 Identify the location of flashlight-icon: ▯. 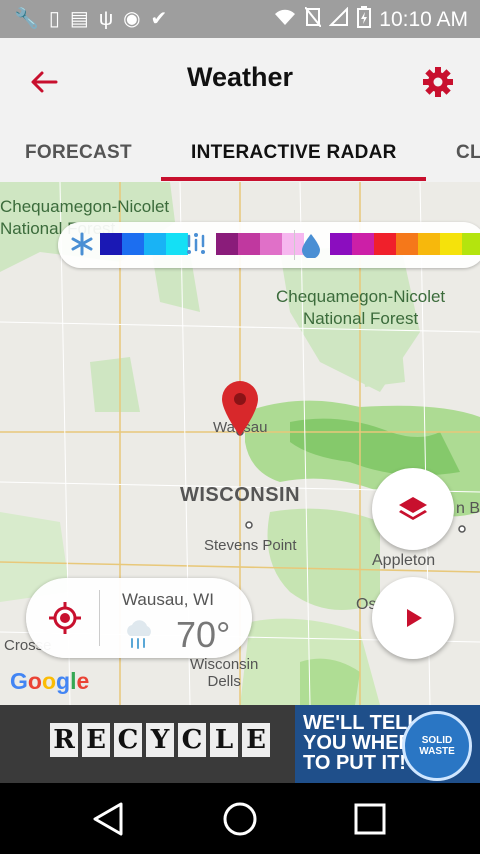
(54, 19).